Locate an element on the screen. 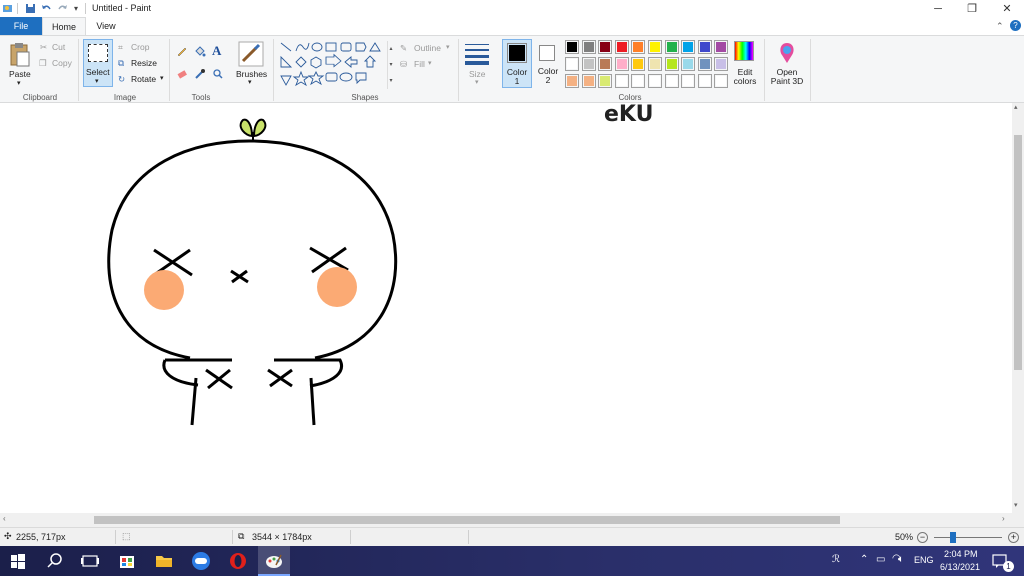 The image size is (1024, 576). rotate-button: Rotate is located at coordinates (143, 79).